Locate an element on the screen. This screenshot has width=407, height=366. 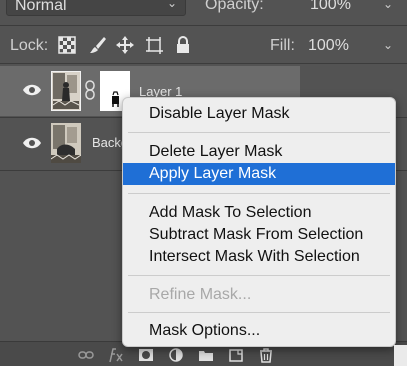
lock-transparent-pixels-icon is located at coordinates (67, 45).